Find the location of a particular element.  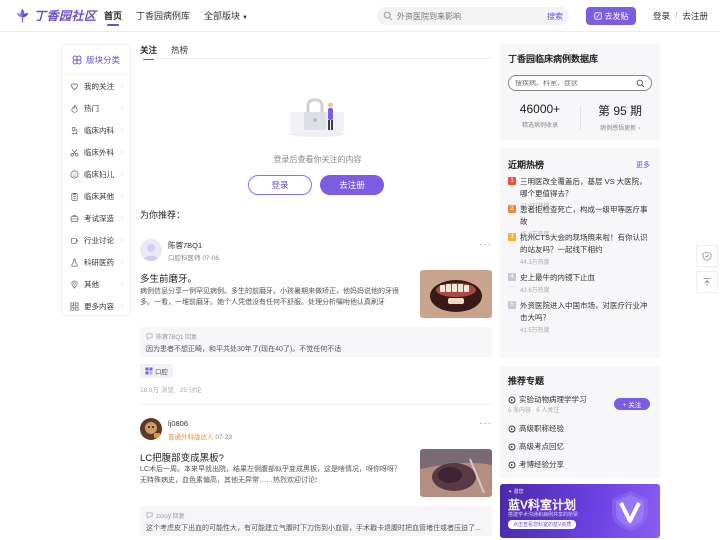

post-author: 陈蓉7BQ1 is located at coordinates (185, 245).